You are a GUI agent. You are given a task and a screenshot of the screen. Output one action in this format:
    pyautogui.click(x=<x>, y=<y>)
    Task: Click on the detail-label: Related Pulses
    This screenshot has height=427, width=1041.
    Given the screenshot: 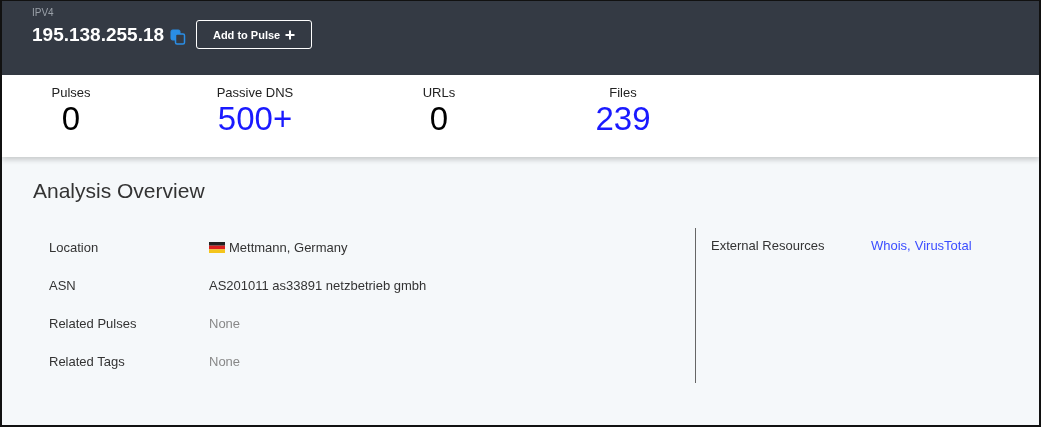 What is the action you would take?
    pyautogui.click(x=93, y=323)
    